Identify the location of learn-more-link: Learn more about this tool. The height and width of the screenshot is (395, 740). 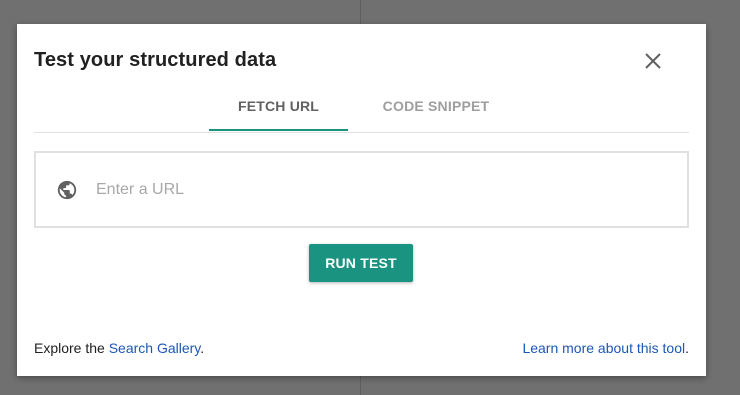
(603, 348).